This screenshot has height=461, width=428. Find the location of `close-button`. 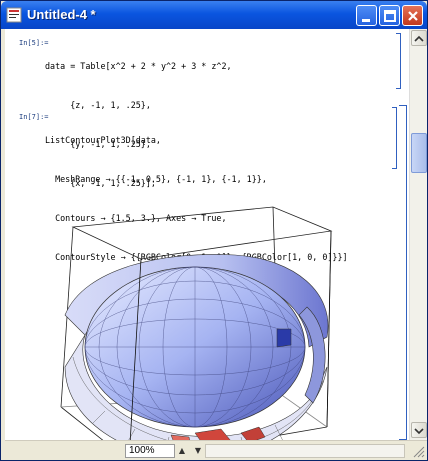

close-button is located at coordinates (412, 15).